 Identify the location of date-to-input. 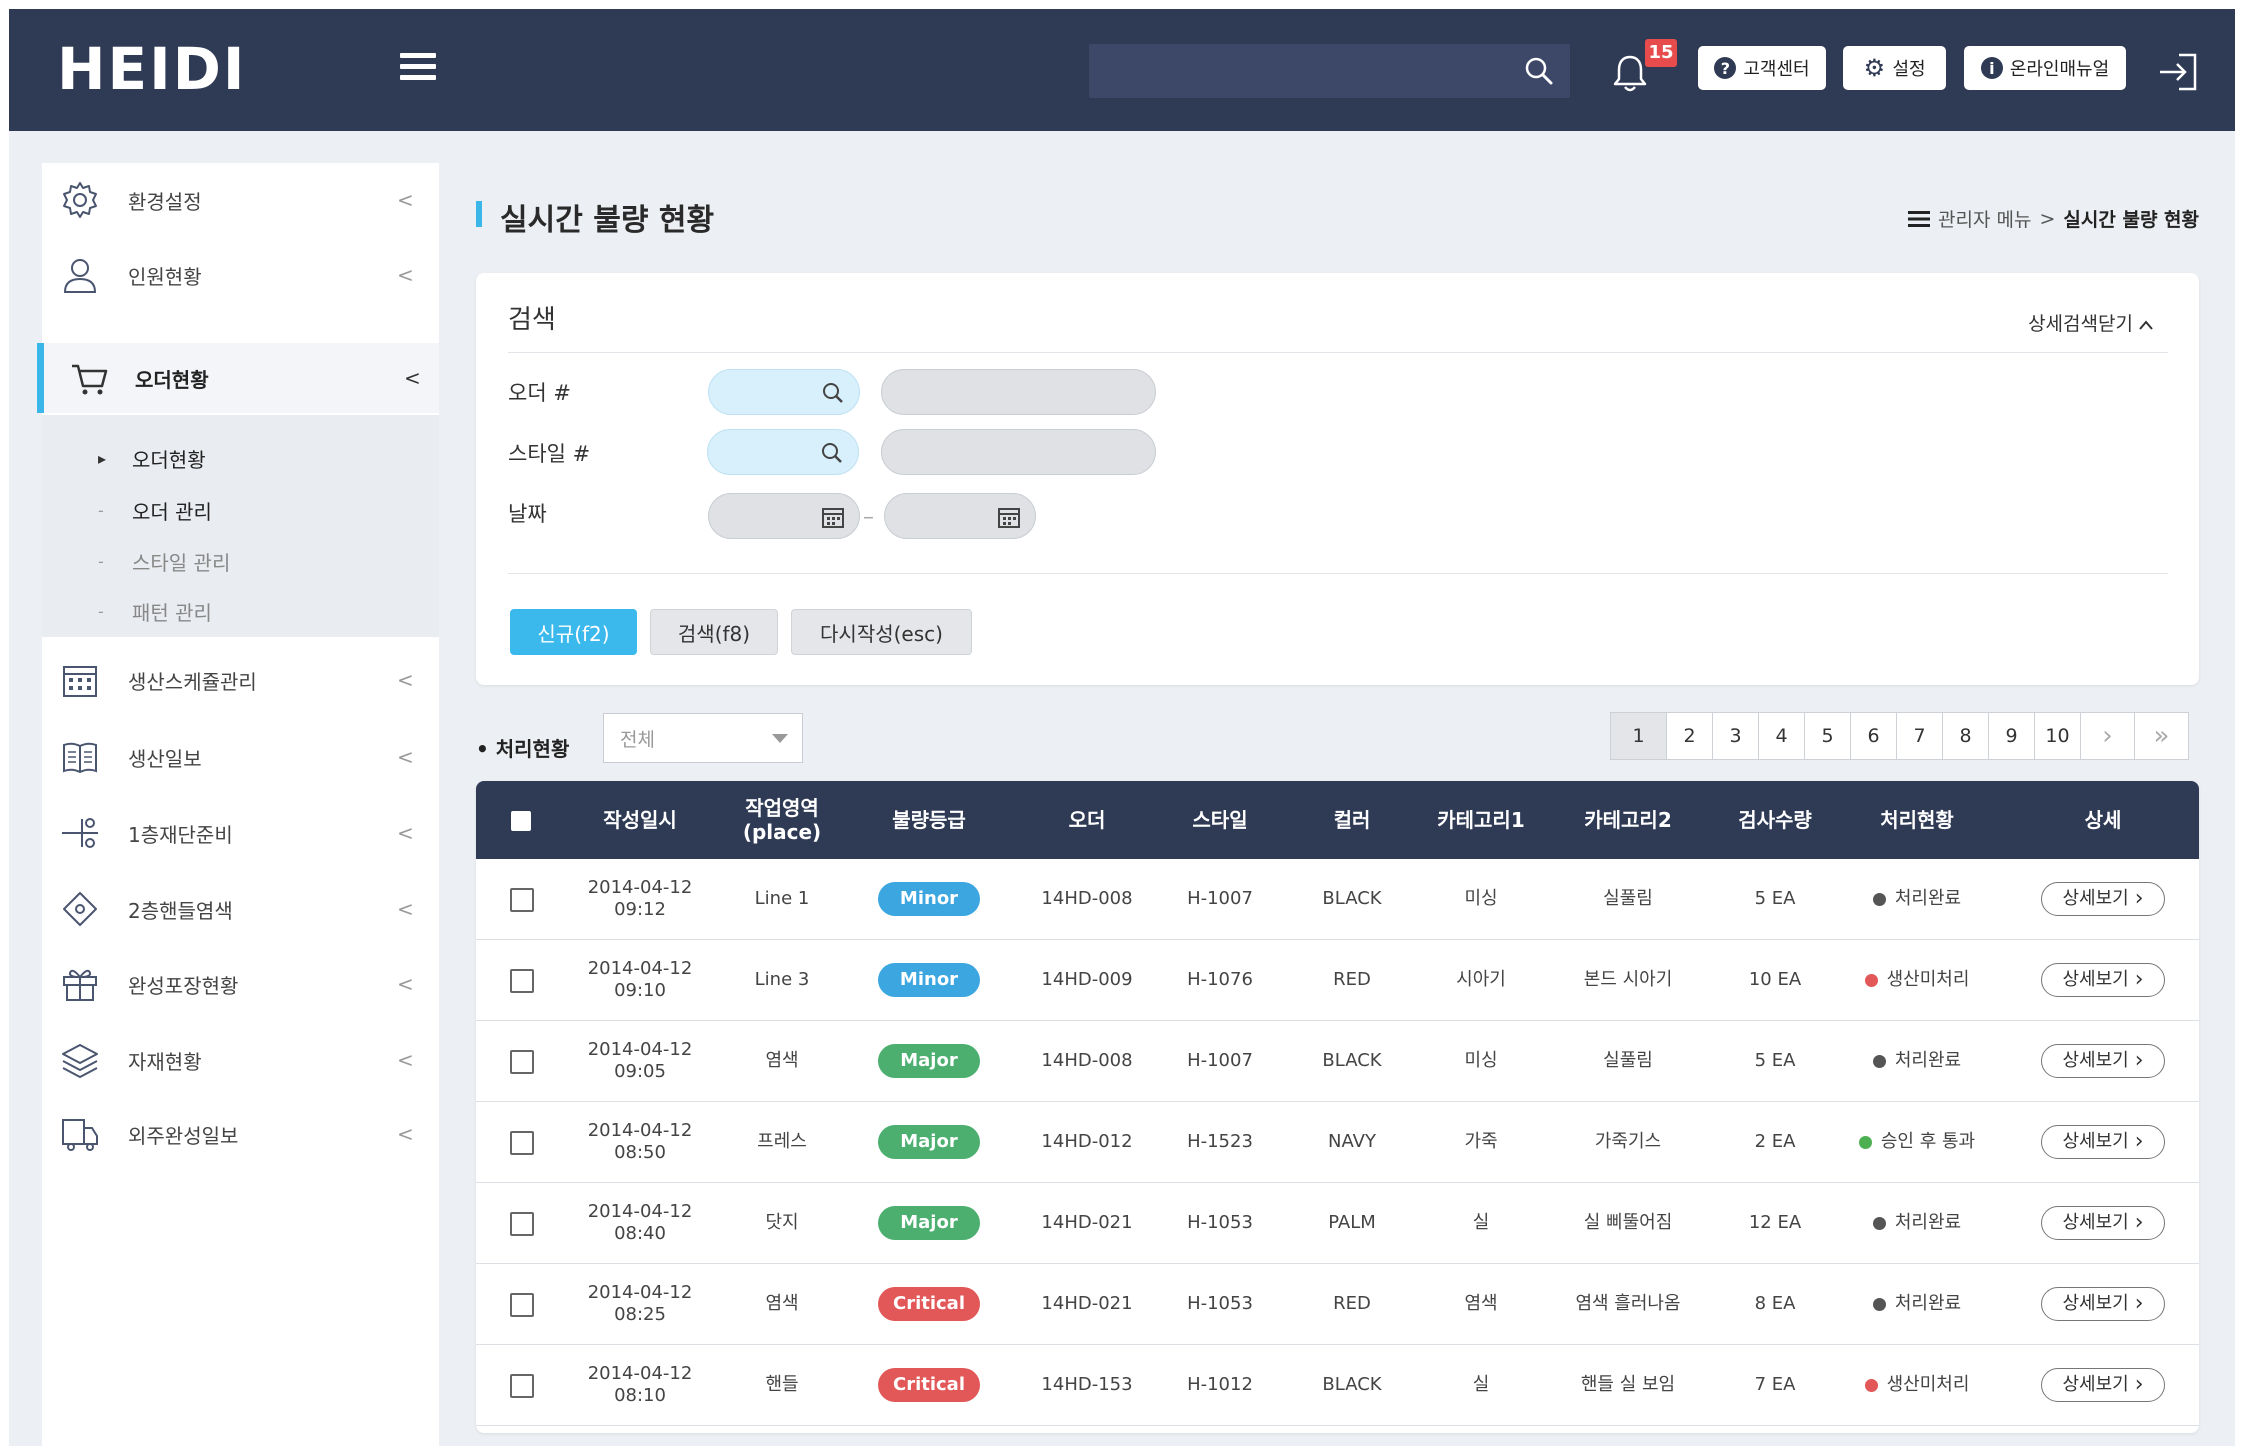
(960, 516).